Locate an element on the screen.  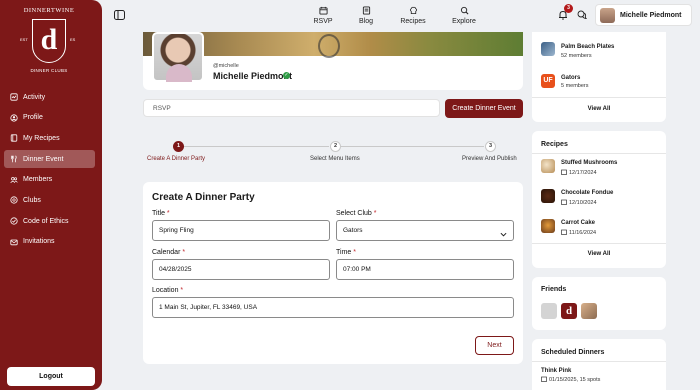
time-label: Time * is located at coordinates (346, 252).